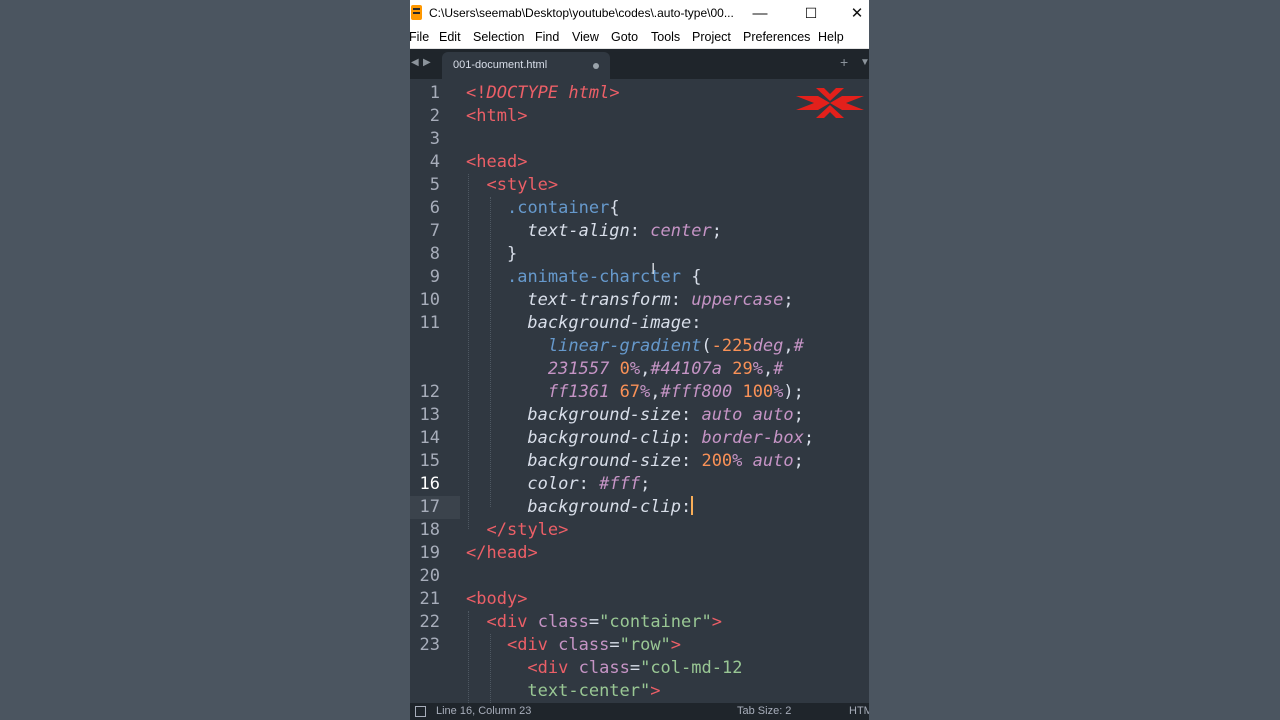 This screenshot has height=720, width=1280. Describe the element at coordinates (859, 711) in the screenshot. I see `status-syntax: HTML` at that location.